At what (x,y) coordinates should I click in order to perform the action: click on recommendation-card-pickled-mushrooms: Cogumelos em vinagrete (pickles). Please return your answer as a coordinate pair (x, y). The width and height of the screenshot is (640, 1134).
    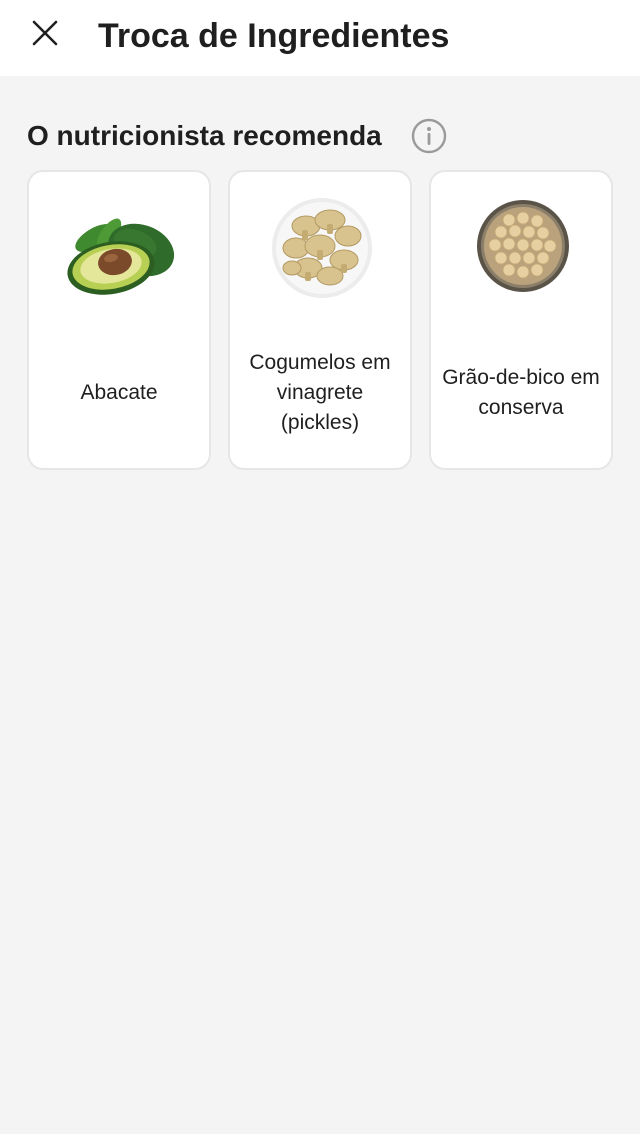
    Looking at the image, I should click on (320, 320).